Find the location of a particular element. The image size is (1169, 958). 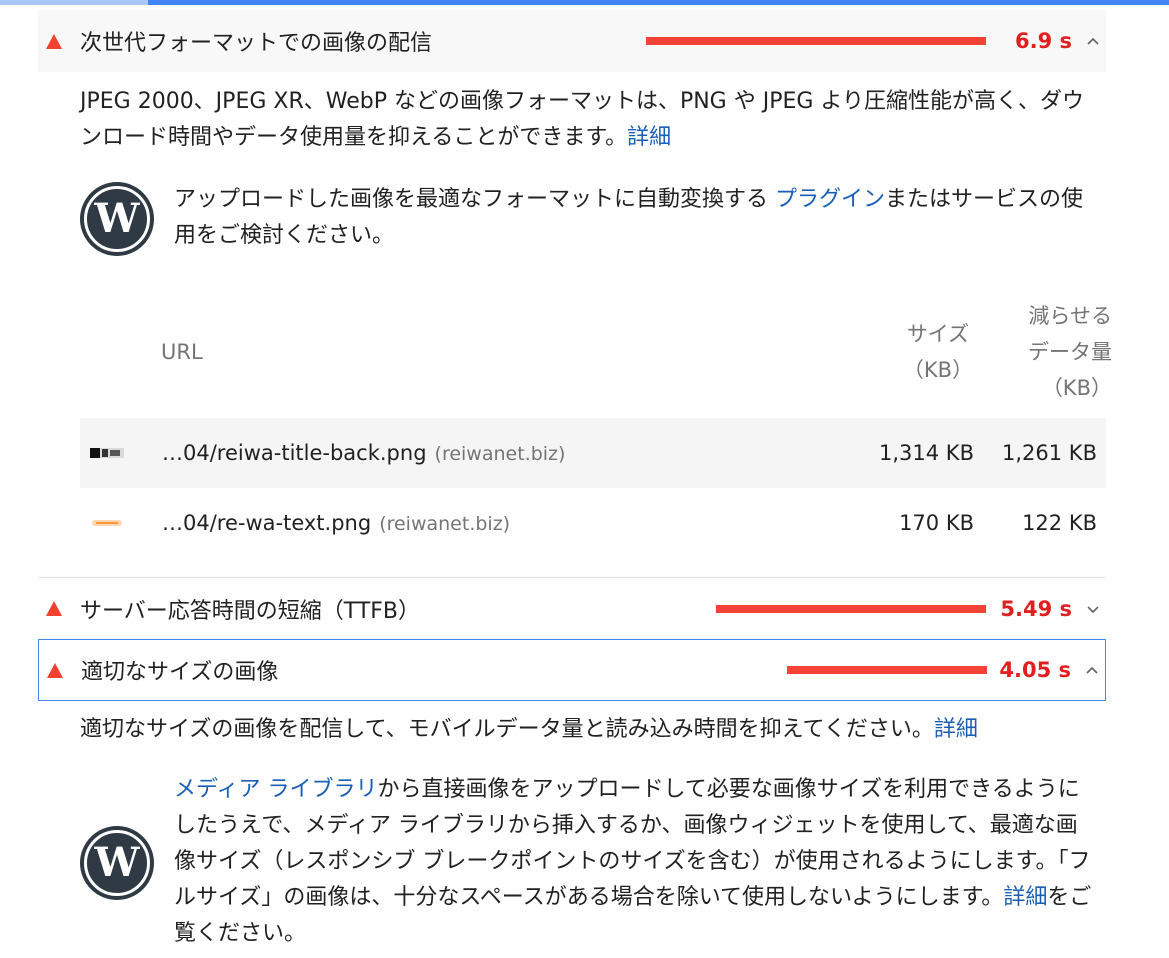

progress-bar is located at coordinates (584, 2).